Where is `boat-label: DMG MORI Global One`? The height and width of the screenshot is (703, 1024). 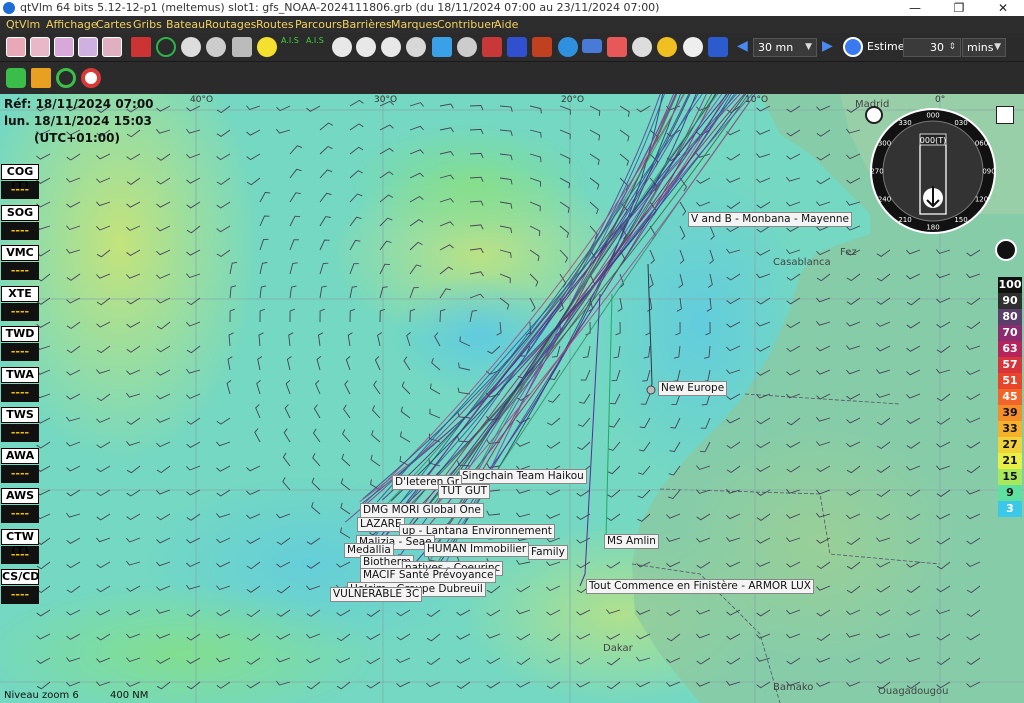
boat-label: DMG MORI Global One is located at coordinates (422, 510).